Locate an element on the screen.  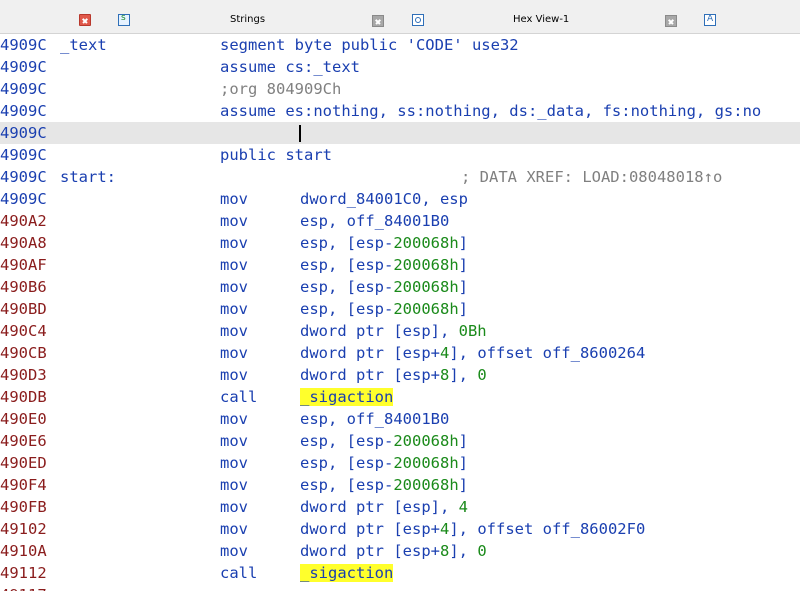
listing-line: 490FB mov dword ptr [esp], 4 is located at coordinates (400, 507).